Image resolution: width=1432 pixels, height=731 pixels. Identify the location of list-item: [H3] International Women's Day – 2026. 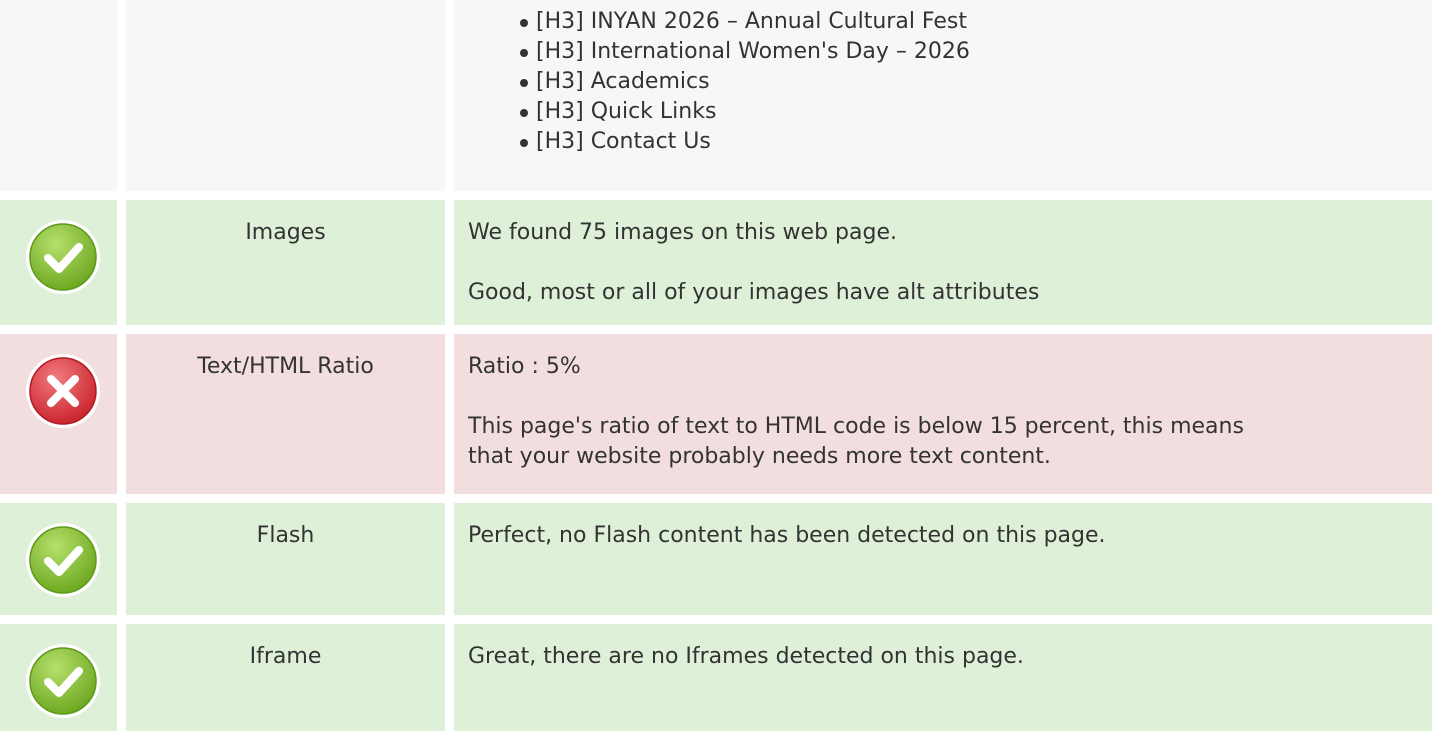
(745, 52).